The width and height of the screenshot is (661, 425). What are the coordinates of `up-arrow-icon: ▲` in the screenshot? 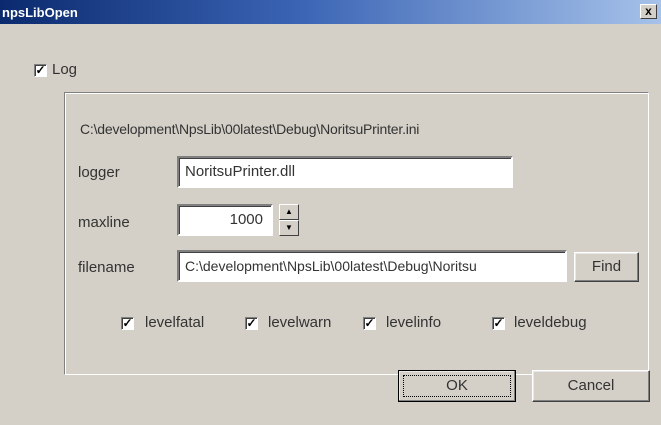 It's located at (289, 211).